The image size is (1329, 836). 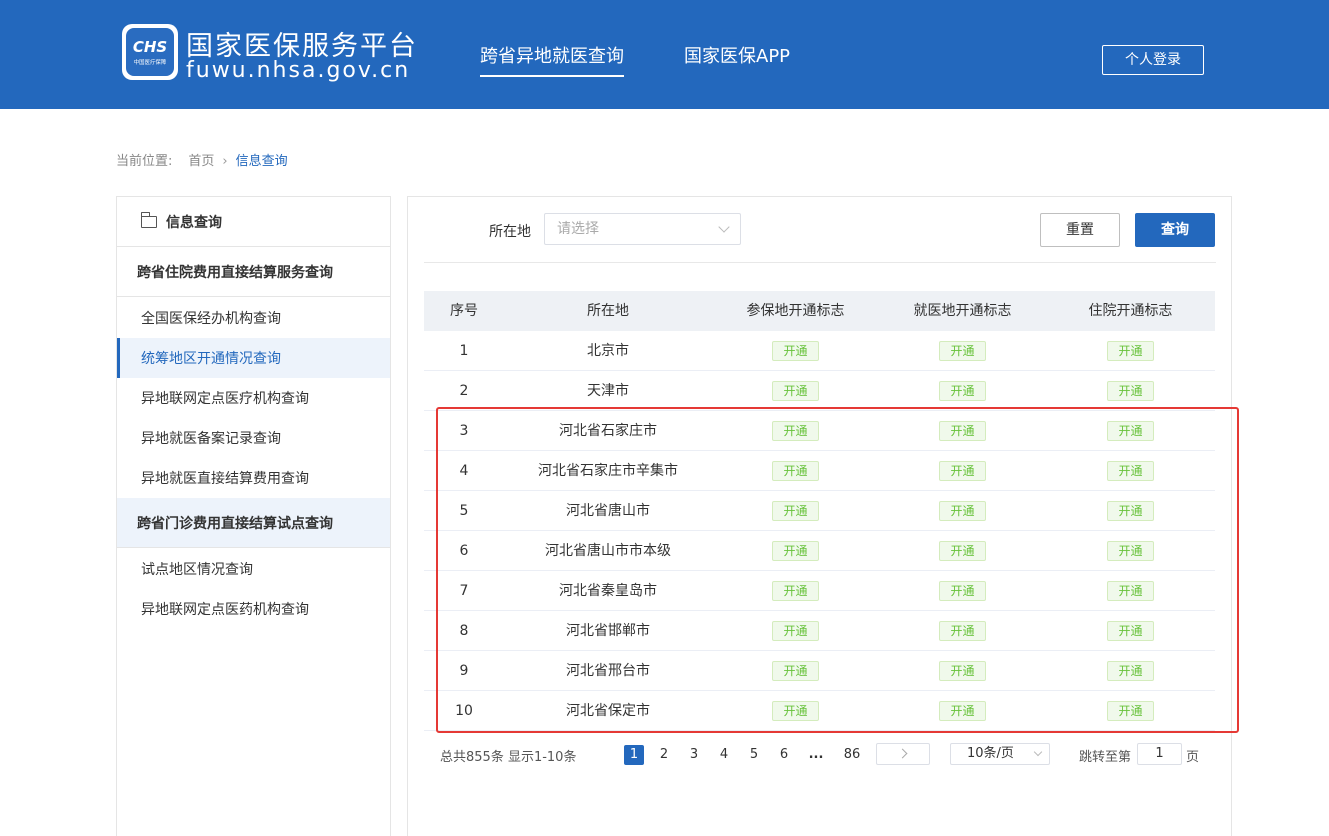 I want to click on page-number: 4, so click(x=724, y=755).